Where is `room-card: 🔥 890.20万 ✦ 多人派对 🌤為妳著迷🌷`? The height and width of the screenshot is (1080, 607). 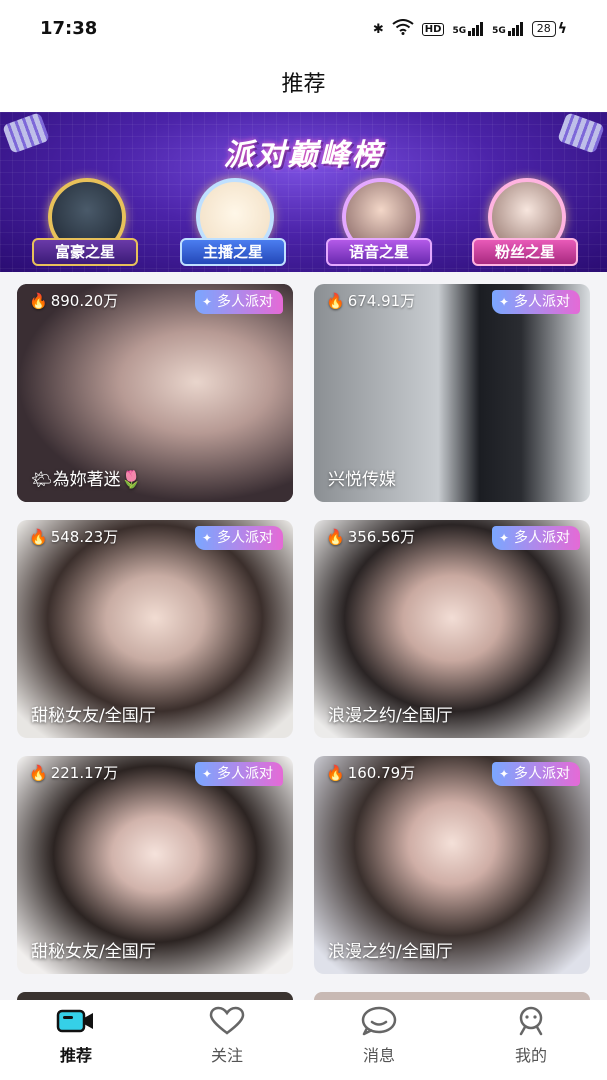
room-card: 🔥 890.20万 ✦ 多人派对 🌤為妳著迷🌷 is located at coordinates (155, 393).